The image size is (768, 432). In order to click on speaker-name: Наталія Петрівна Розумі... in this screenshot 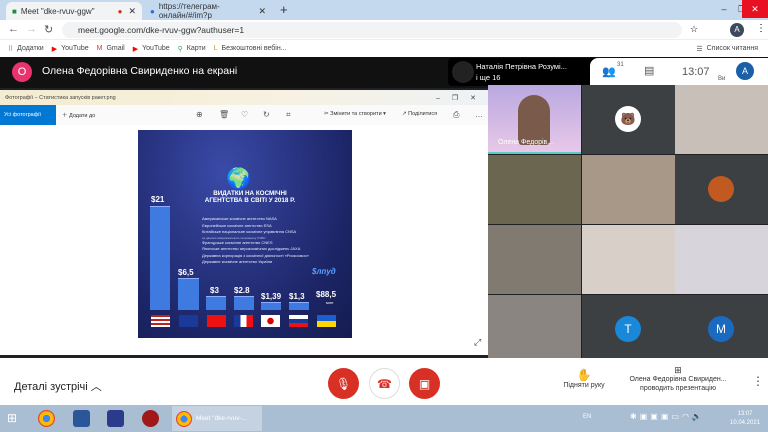, I will do `click(521, 66)`.